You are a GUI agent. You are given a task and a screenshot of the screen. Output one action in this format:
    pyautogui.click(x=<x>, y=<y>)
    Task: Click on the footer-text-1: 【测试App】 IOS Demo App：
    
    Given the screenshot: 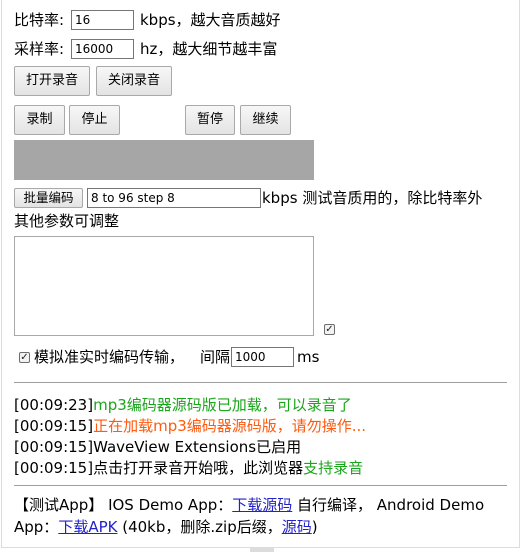 What is the action you would take?
    pyautogui.click(x=123, y=505)
    